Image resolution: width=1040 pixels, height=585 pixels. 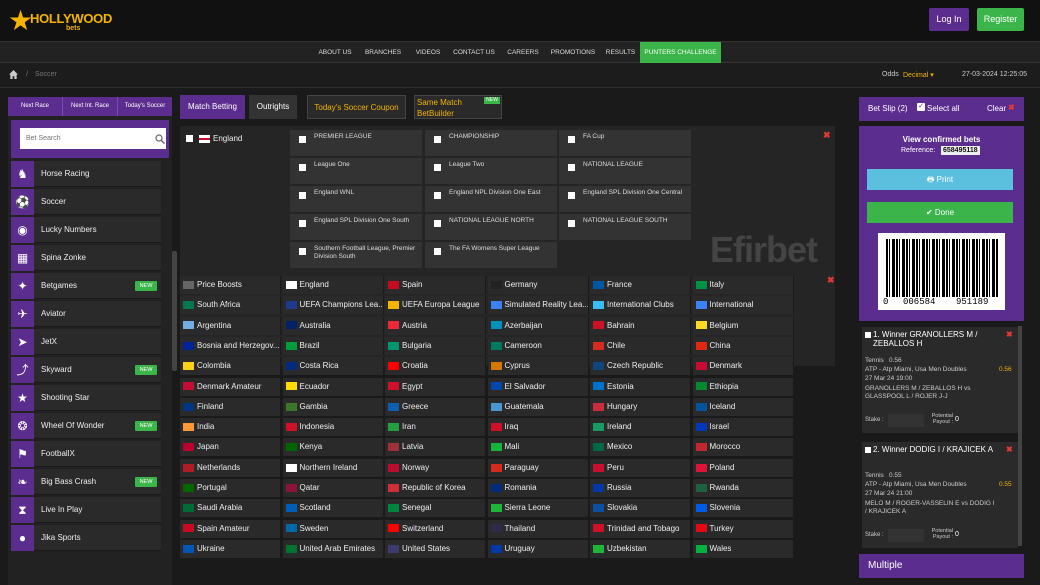 What do you see at coordinates (333, 386) in the screenshot?
I see `country-ecuador: Ecuador` at bounding box center [333, 386].